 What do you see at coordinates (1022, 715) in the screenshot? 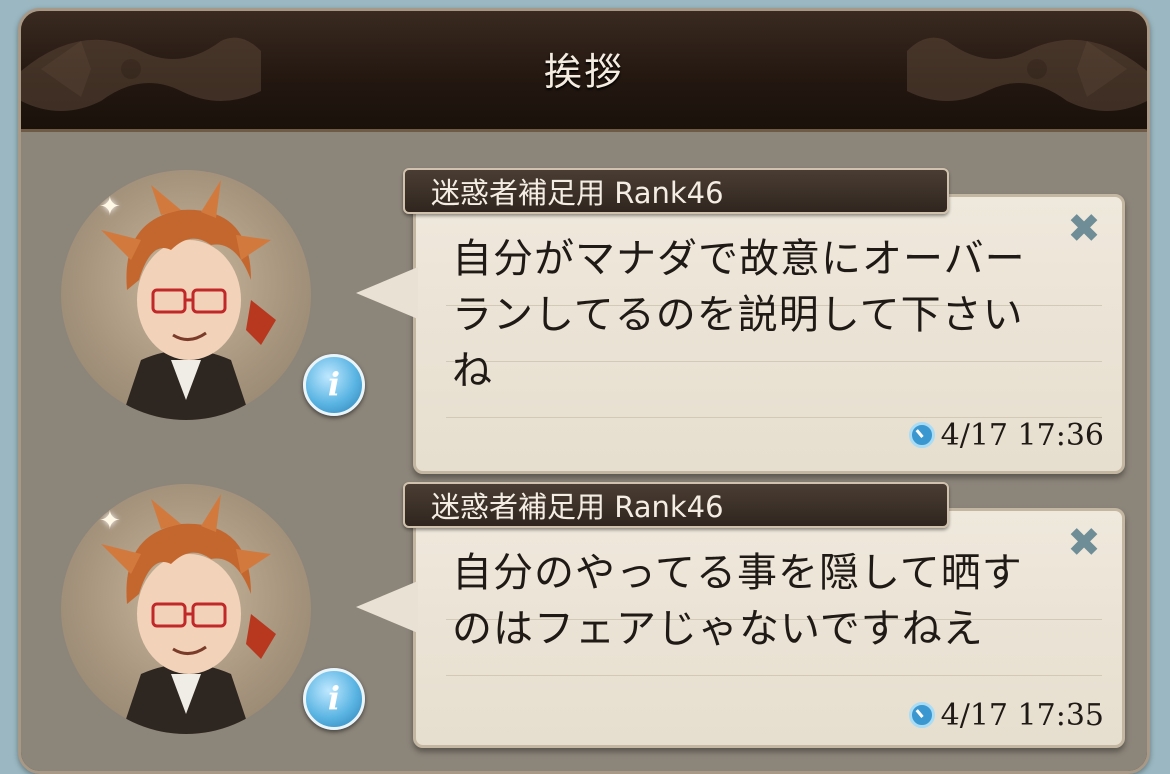
I see `timestamp-text: 4/17 17:35` at bounding box center [1022, 715].